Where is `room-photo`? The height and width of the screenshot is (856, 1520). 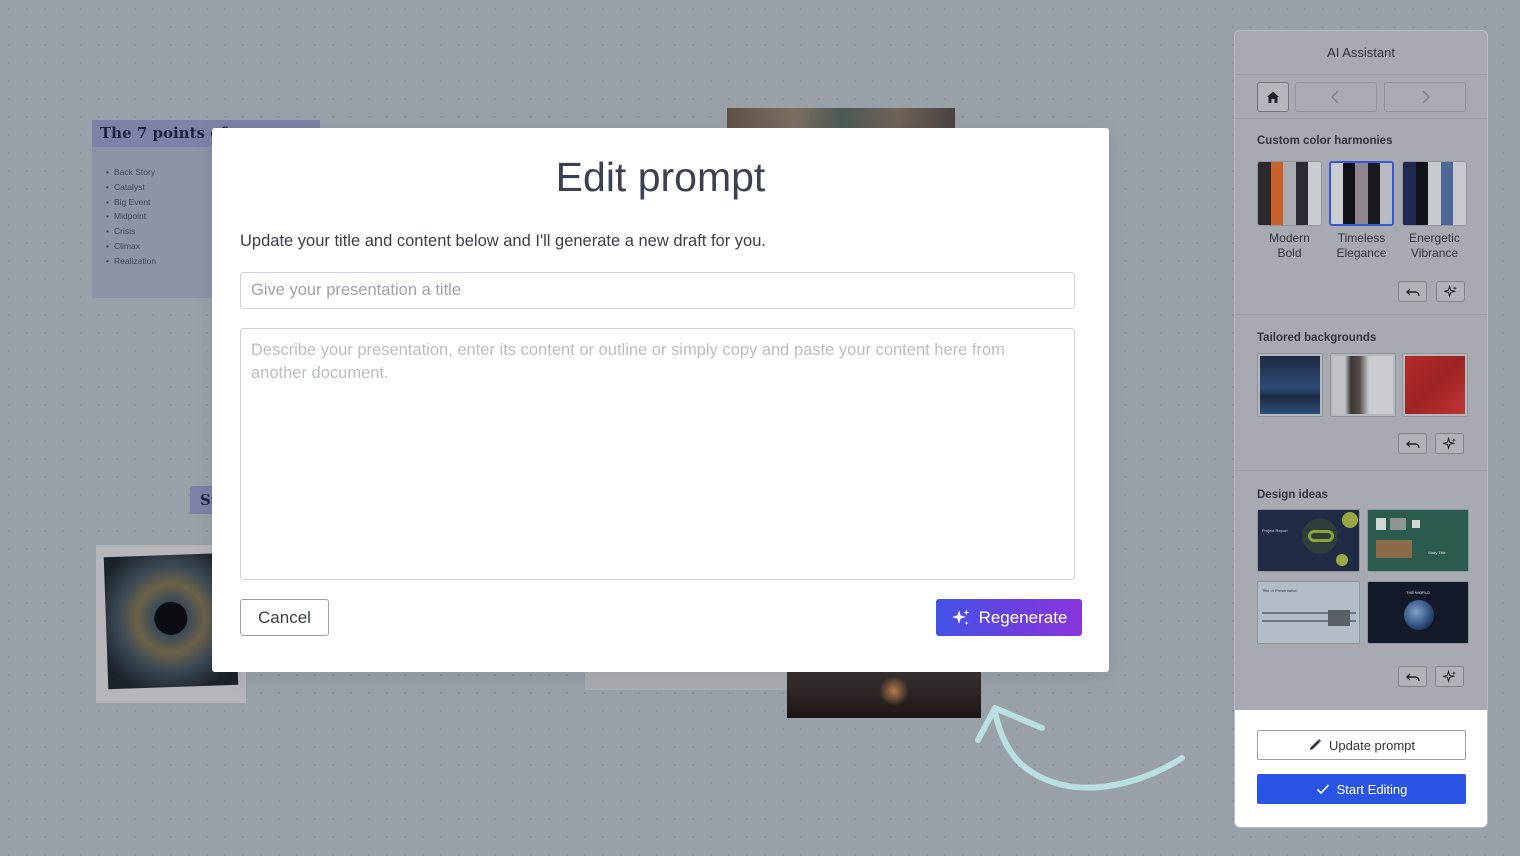 room-photo is located at coordinates (841, 119).